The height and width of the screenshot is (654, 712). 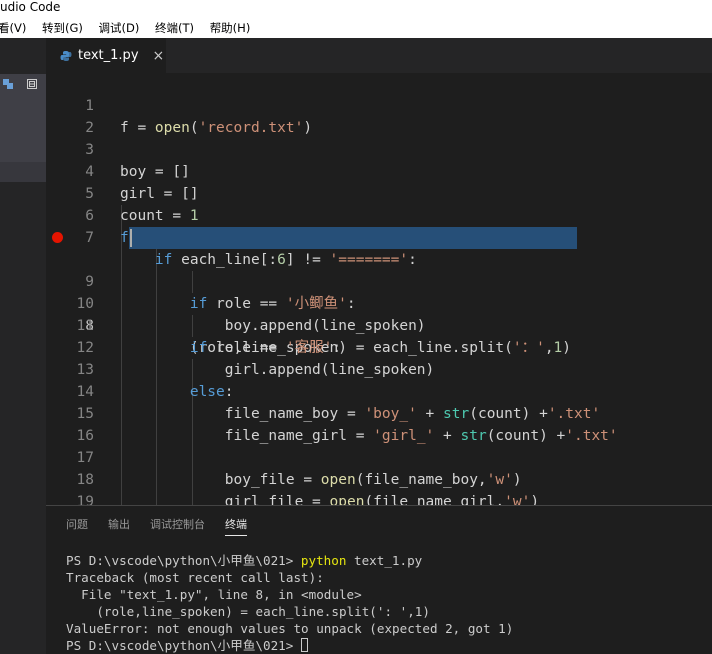 I want to click on window-title: udio Code, so click(x=30, y=7).